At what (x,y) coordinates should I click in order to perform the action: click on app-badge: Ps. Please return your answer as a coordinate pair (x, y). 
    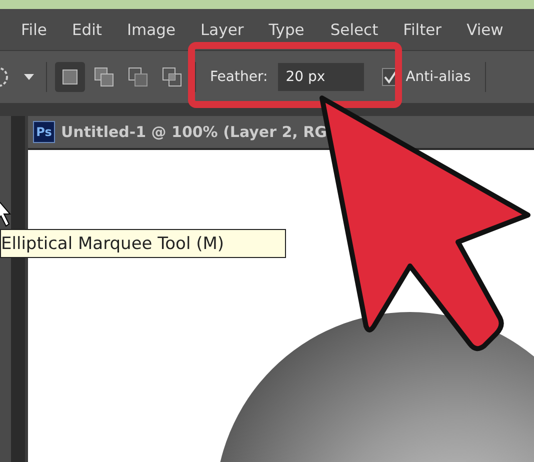
    Looking at the image, I should click on (44, 132).